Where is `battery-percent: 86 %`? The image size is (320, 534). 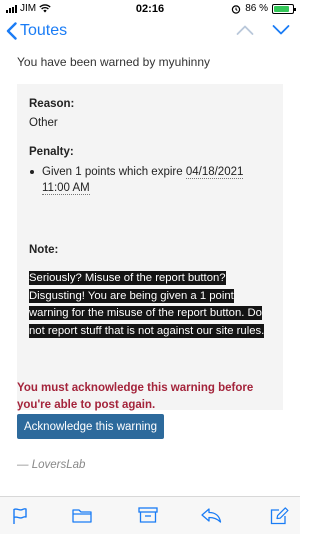
battery-percent: 86 % is located at coordinates (256, 8).